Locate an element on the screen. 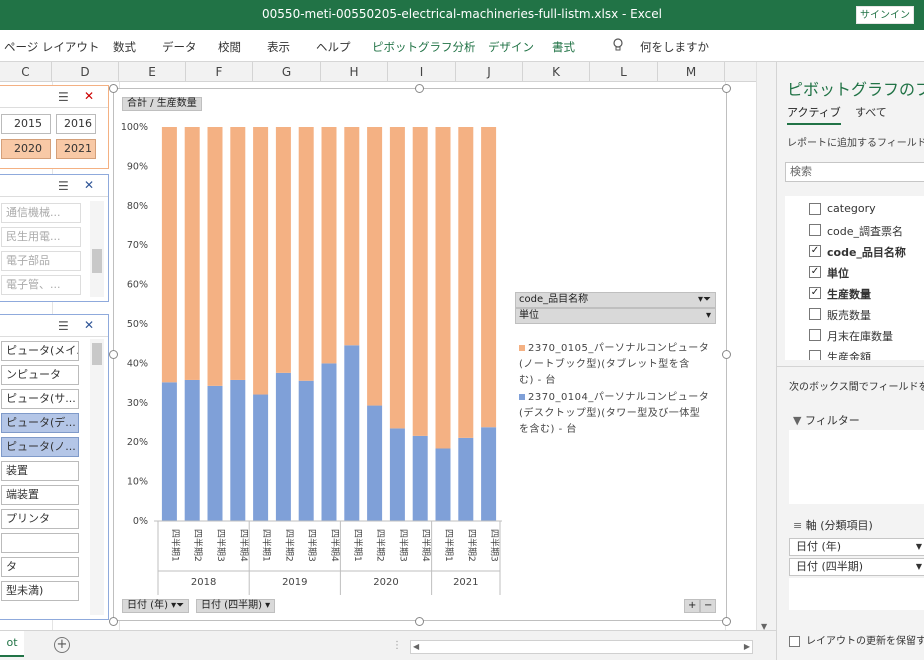 This screenshot has height=660, width=924. col-header-i: I is located at coordinates (422, 72).